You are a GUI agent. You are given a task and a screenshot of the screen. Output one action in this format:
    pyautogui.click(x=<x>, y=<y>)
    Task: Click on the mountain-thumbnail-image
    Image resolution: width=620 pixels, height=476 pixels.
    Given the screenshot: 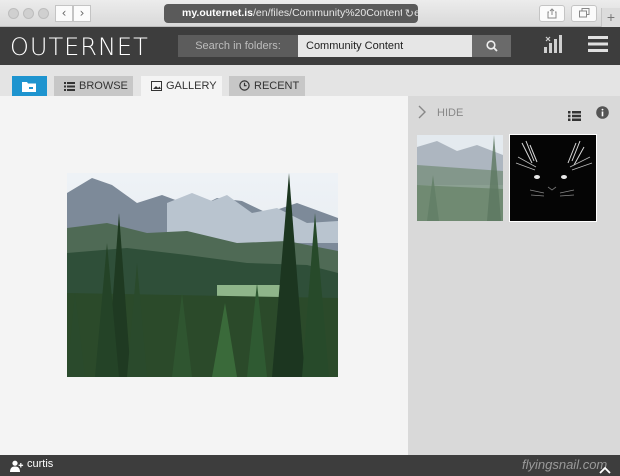 What is the action you would take?
    pyautogui.click(x=460, y=178)
    